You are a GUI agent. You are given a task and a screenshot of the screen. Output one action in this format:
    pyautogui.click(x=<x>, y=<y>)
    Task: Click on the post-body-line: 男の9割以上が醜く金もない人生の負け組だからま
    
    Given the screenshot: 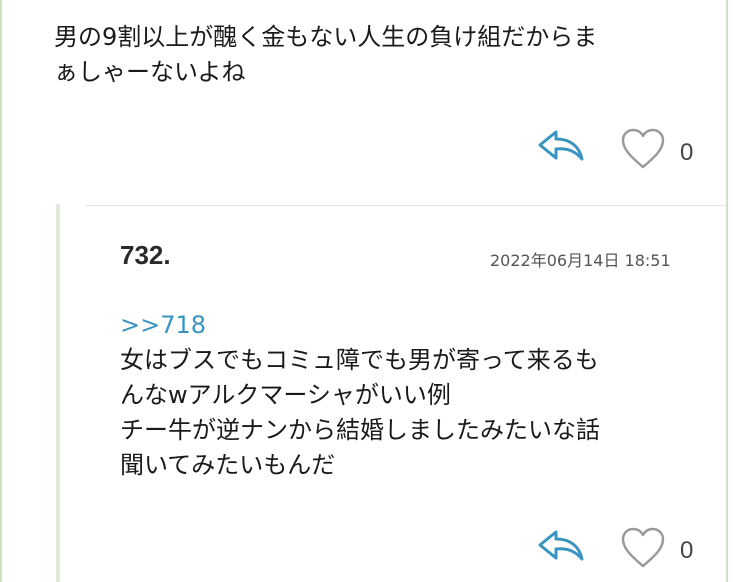 What is the action you would take?
    pyautogui.click(x=326, y=37)
    